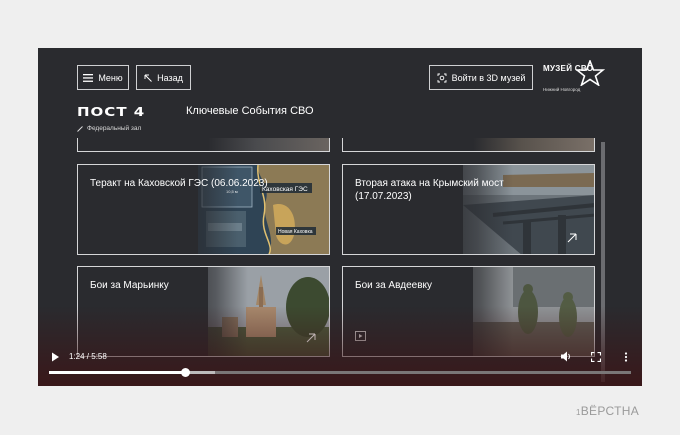  Describe the element at coordinates (129, 285) in the screenshot. I see `card-label: Бои за Марьинку` at that location.